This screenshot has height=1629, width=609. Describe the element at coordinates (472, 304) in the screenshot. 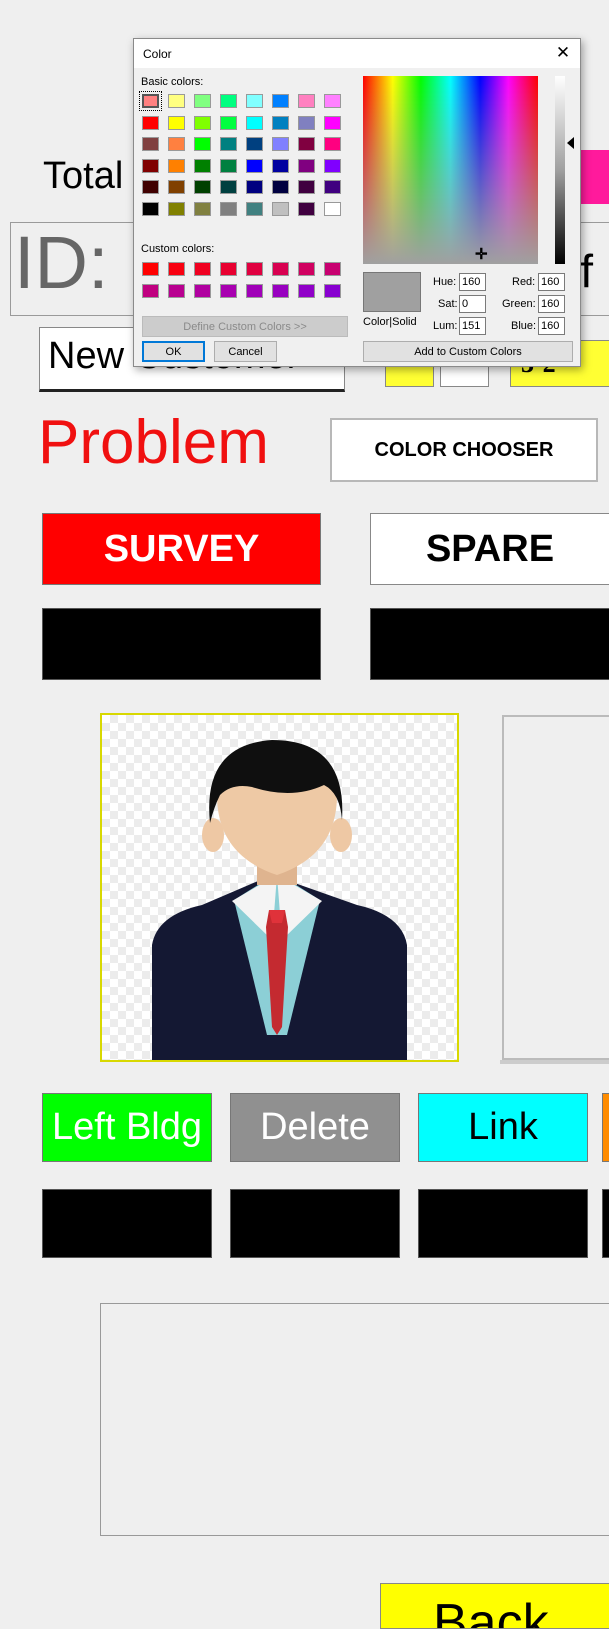

I see `sat-field: 0` at that location.